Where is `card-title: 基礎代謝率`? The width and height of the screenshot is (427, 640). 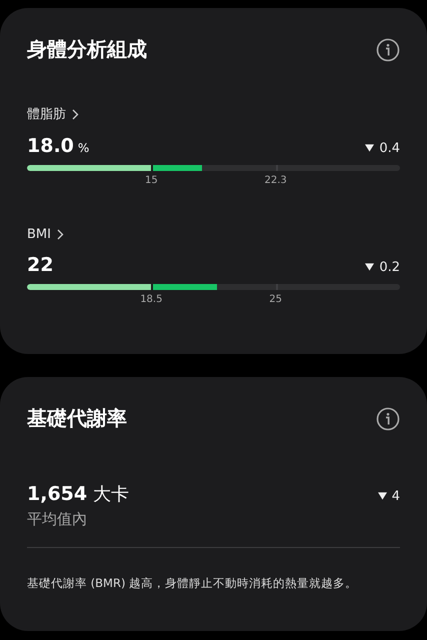
card-title: 基礎代謝率 is located at coordinates (77, 418).